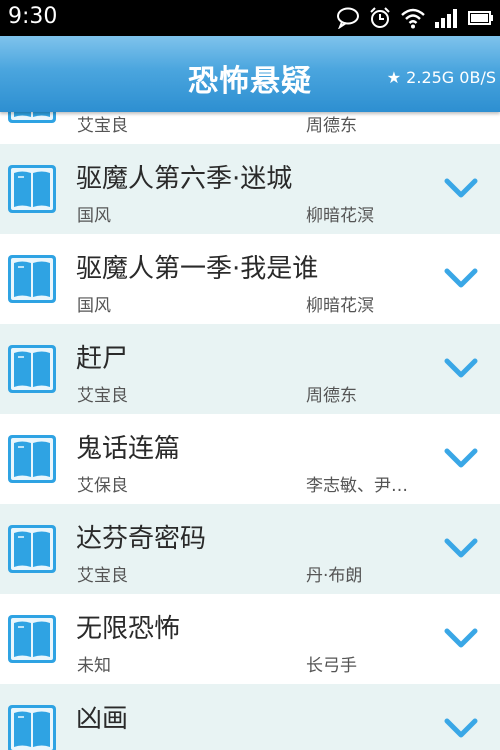 This screenshot has height=750, width=500. Describe the element at coordinates (334, 576) in the screenshot. I see `book-narrator: 丹·布朗` at that location.